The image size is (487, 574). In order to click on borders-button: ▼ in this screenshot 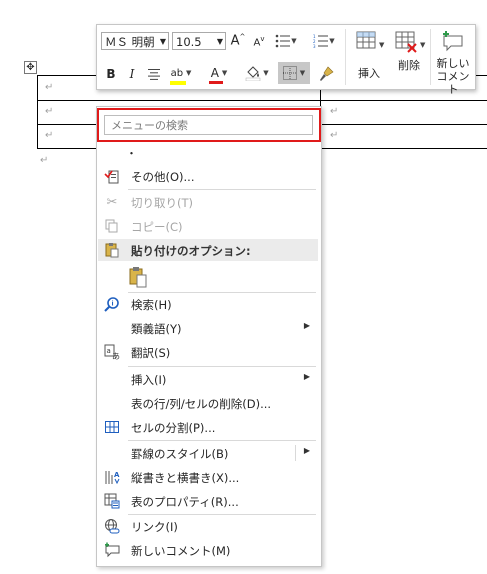, I will do `click(294, 73)`.